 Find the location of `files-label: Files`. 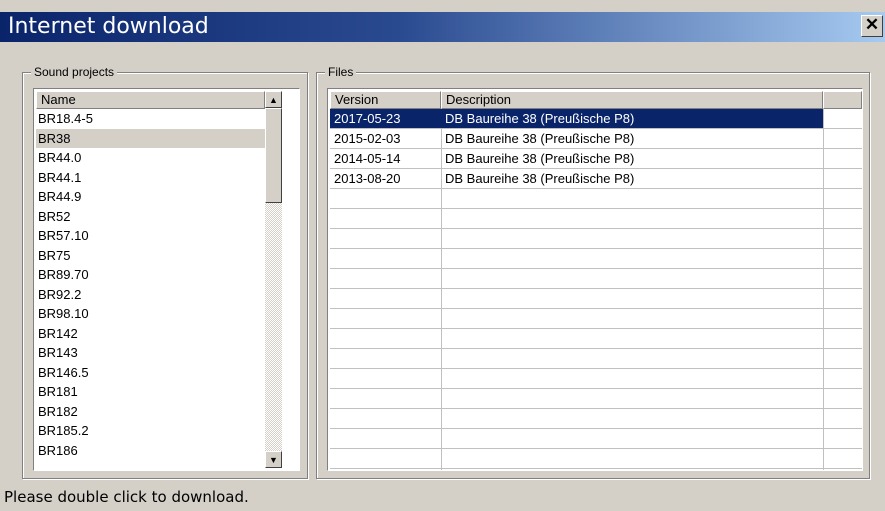

files-label: Files is located at coordinates (341, 72).